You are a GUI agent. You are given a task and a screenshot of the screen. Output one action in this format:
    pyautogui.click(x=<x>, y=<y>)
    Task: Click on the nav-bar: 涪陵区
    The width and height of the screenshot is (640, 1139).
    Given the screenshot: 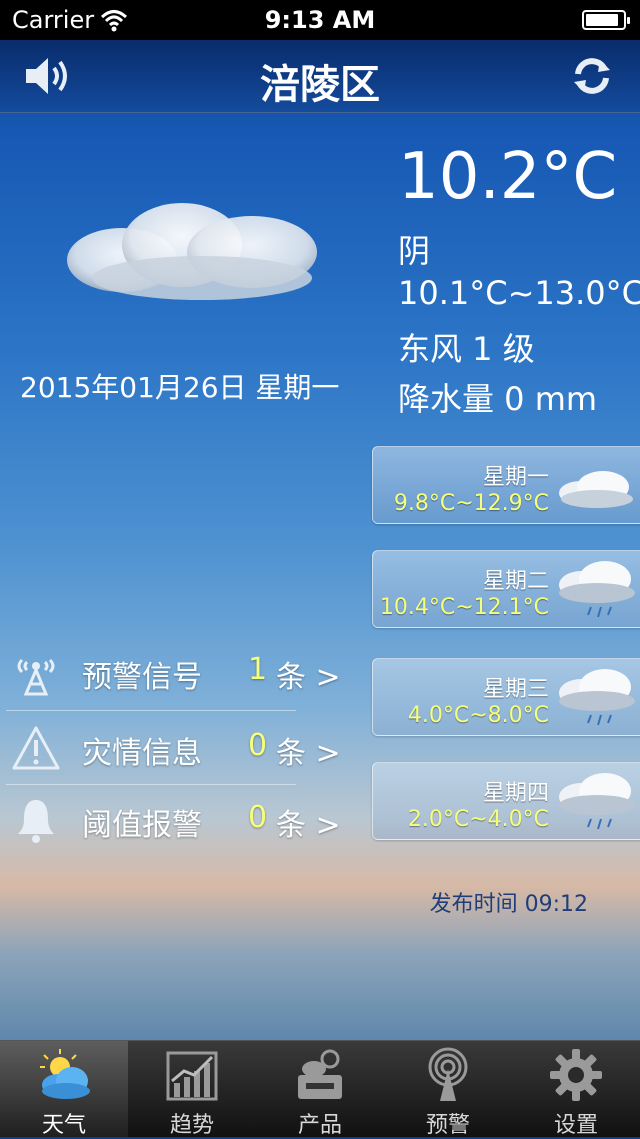 What is the action you would take?
    pyautogui.click(x=320, y=76)
    